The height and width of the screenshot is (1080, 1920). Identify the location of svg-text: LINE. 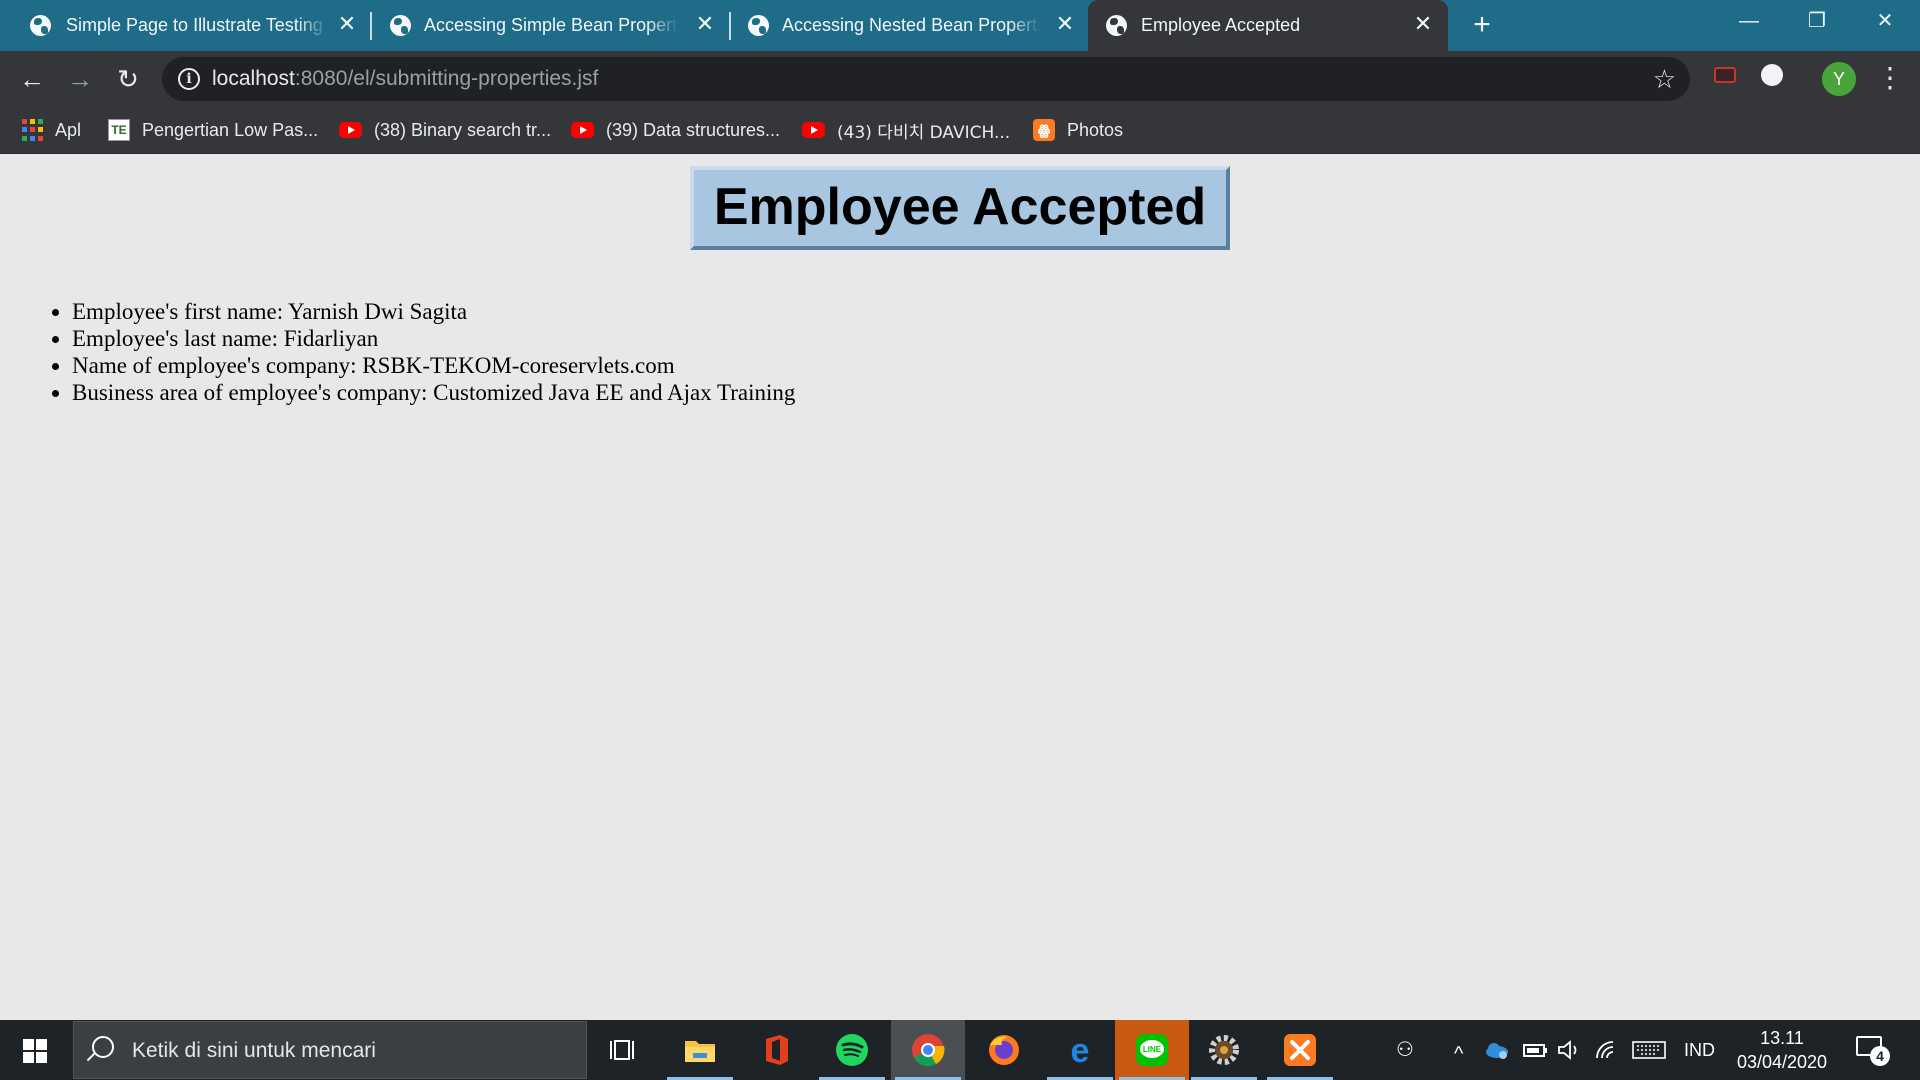
(1152, 1049).